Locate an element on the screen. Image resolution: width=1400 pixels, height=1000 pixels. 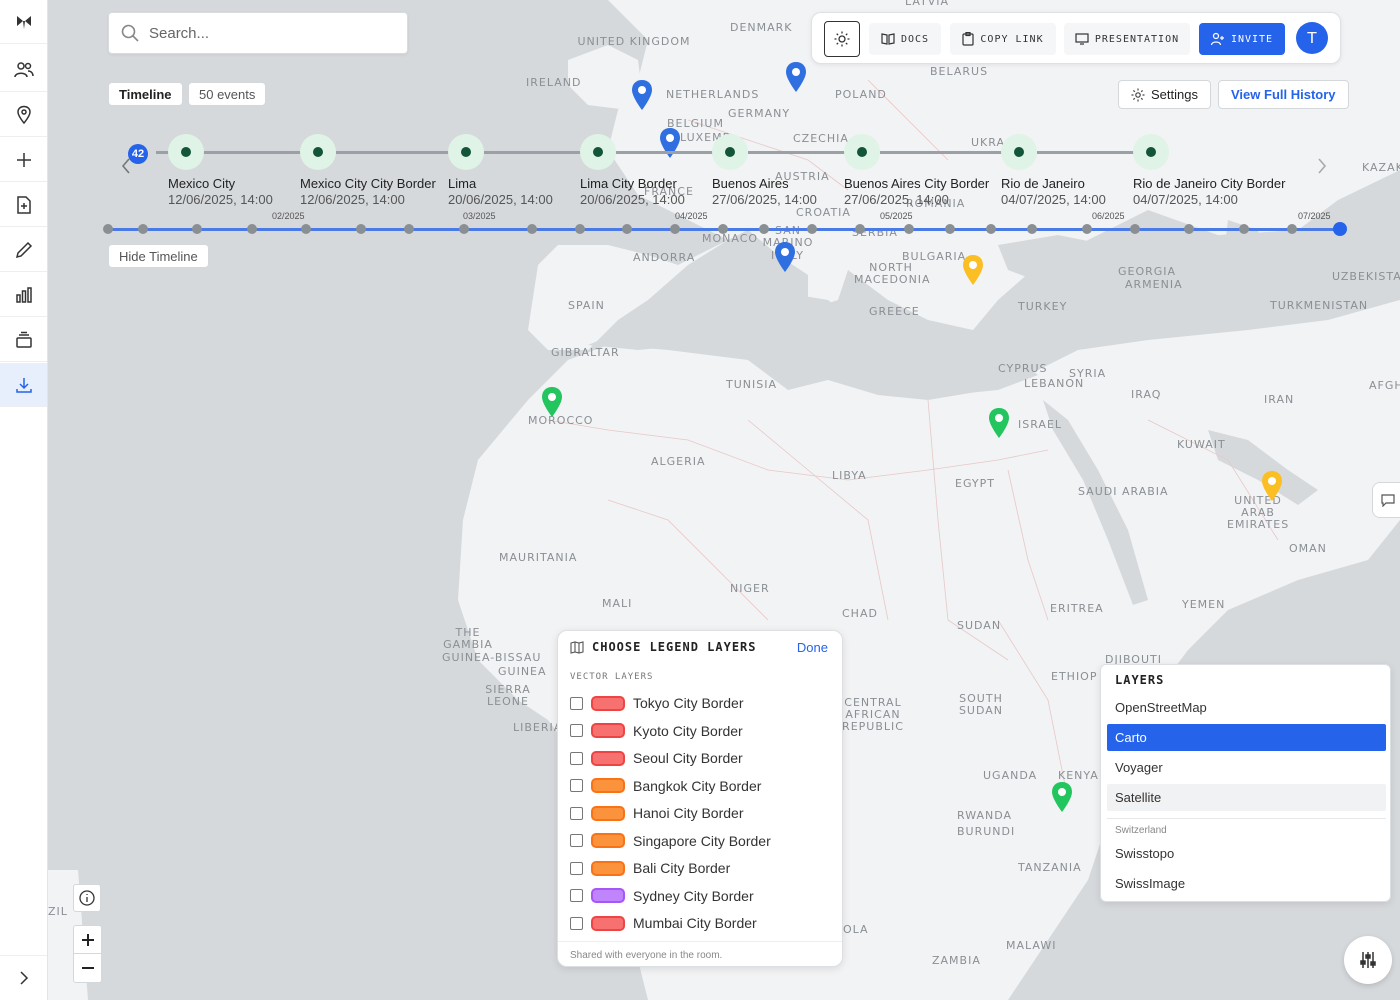
docs-button: DOCS is located at coordinates (905, 39).